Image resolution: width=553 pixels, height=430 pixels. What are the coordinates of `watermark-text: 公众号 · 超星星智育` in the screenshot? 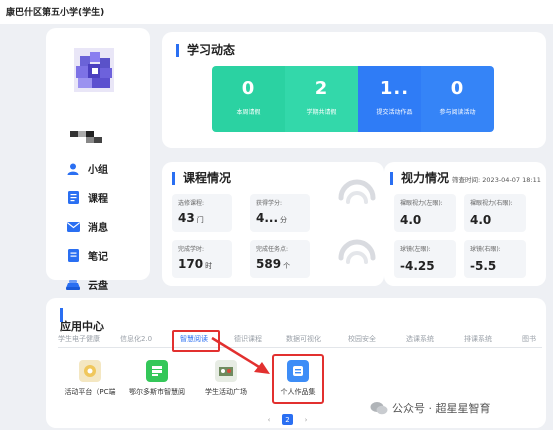 It's located at (441, 408).